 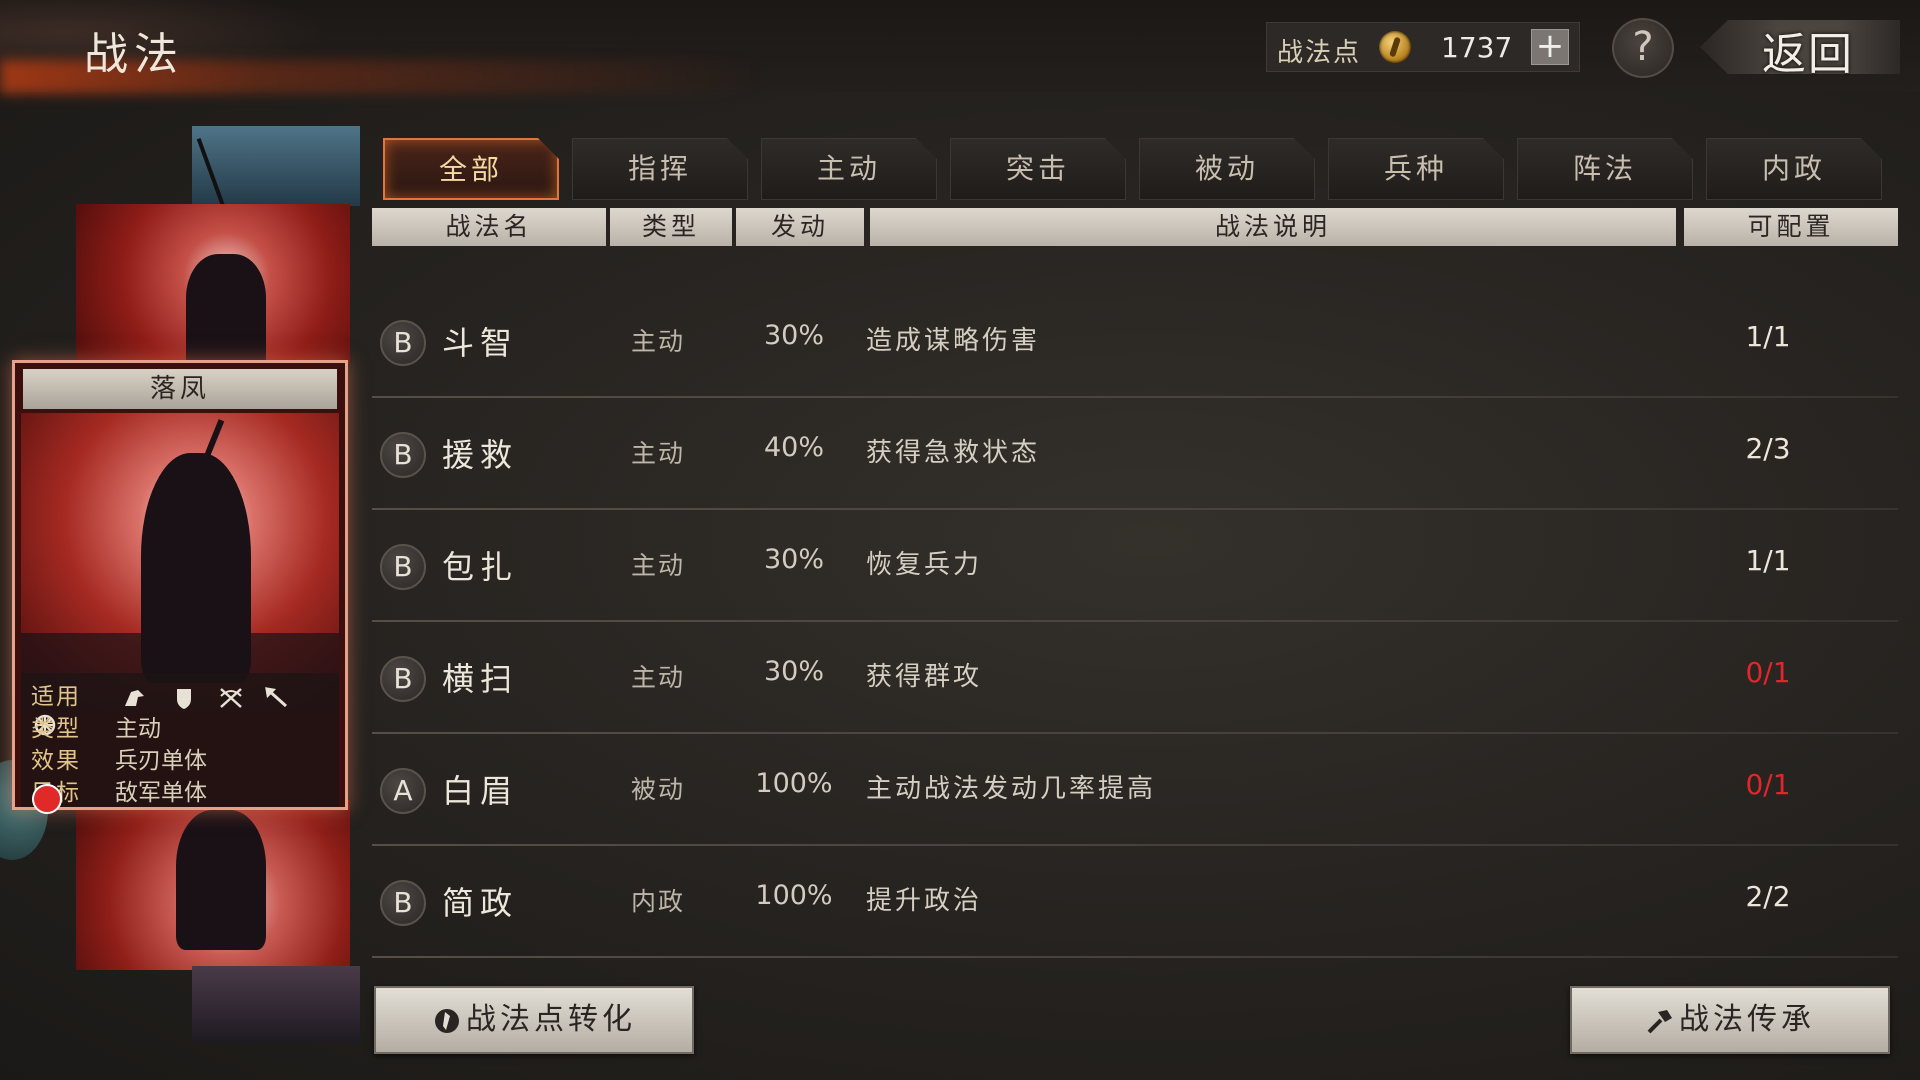 What do you see at coordinates (1423, 47) in the screenshot?
I see `tactic-points-display: 战法点 1737 +` at bounding box center [1423, 47].